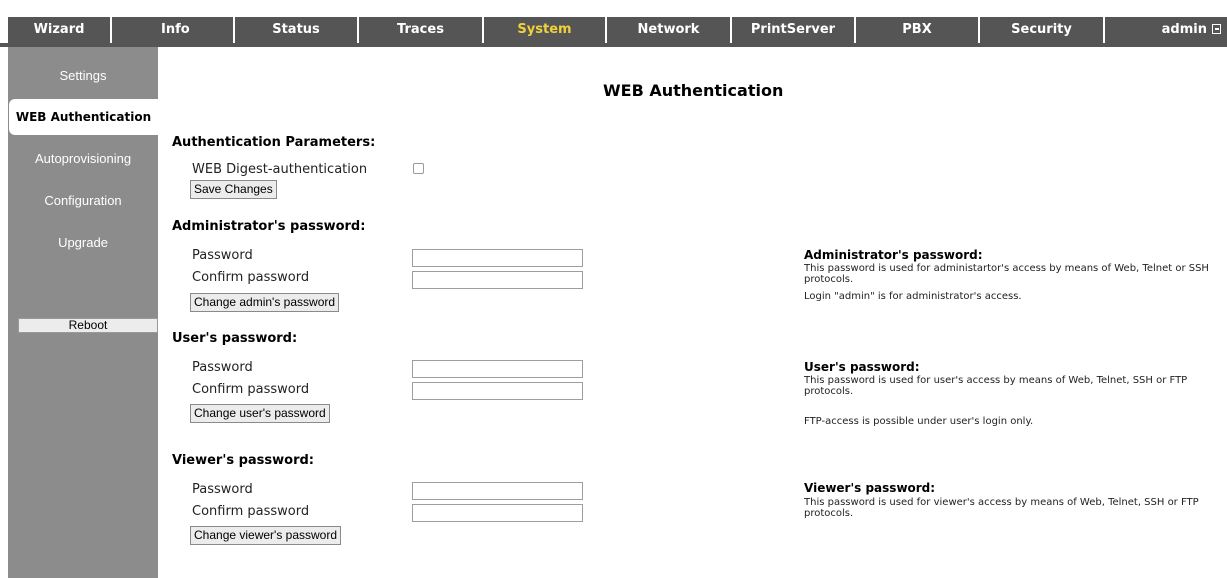  Describe the element at coordinates (870, 488) in the screenshot. I see `viewer-help-title: Viewer's password:` at that location.